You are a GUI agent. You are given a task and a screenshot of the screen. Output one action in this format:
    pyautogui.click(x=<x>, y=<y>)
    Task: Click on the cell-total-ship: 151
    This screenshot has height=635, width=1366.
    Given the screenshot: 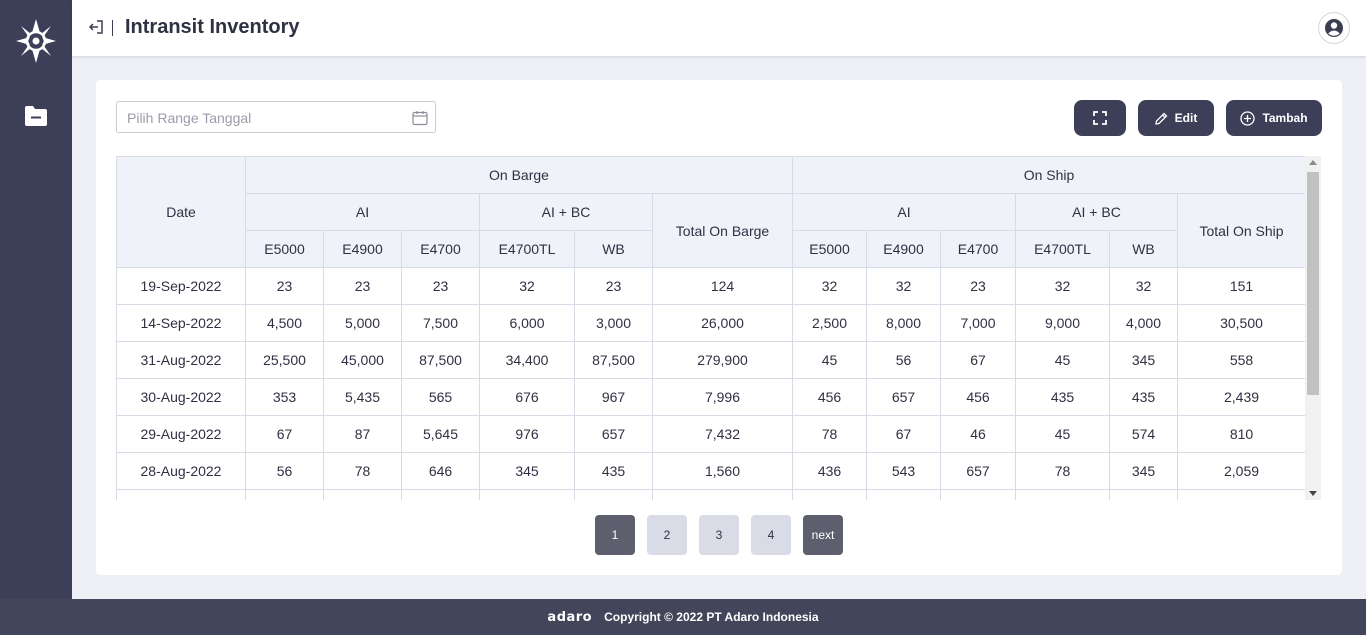 What is the action you would take?
    pyautogui.click(x=1241, y=286)
    